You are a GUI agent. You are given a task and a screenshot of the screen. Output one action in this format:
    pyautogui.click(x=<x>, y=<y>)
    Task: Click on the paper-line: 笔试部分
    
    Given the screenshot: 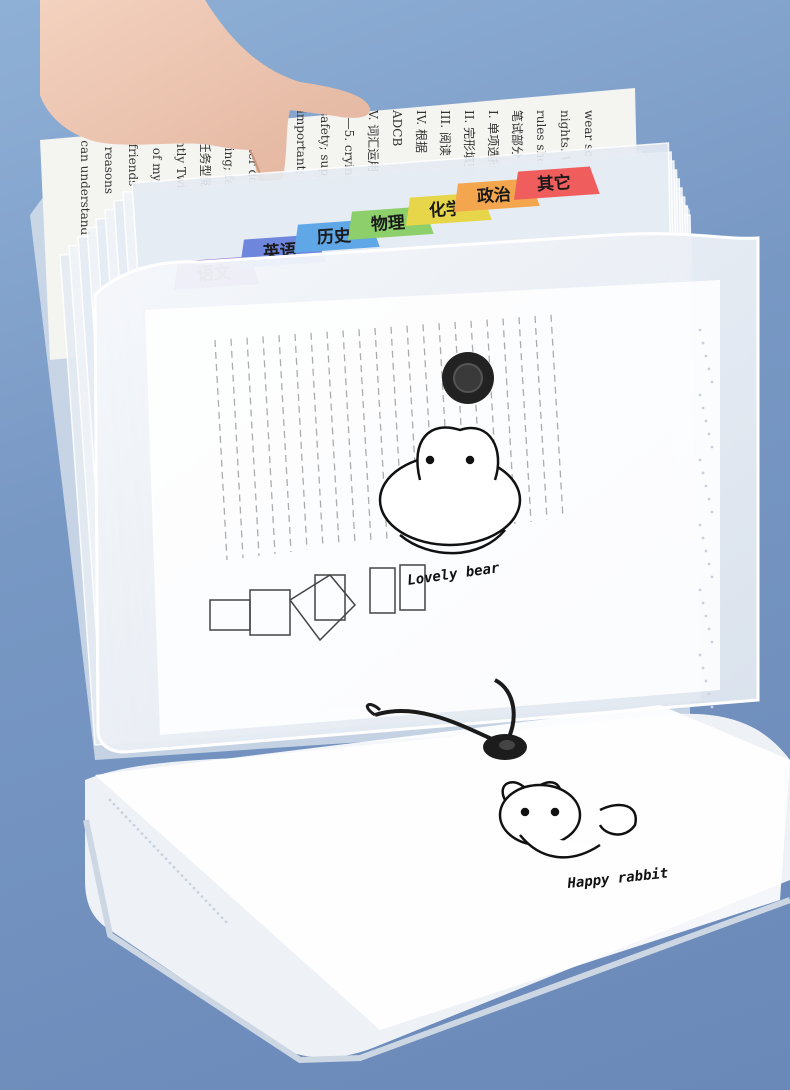 What is the action you would take?
    pyautogui.click(x=517, y=134)
    